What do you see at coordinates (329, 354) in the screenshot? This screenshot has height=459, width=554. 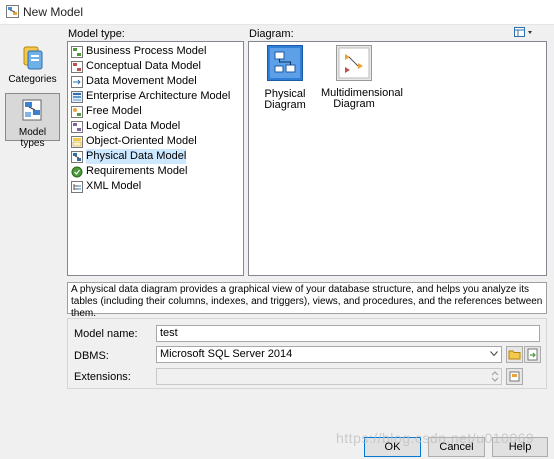 I see `dbms-select: Microsoft SQL Server 2014` at bounding box center [329, 354].